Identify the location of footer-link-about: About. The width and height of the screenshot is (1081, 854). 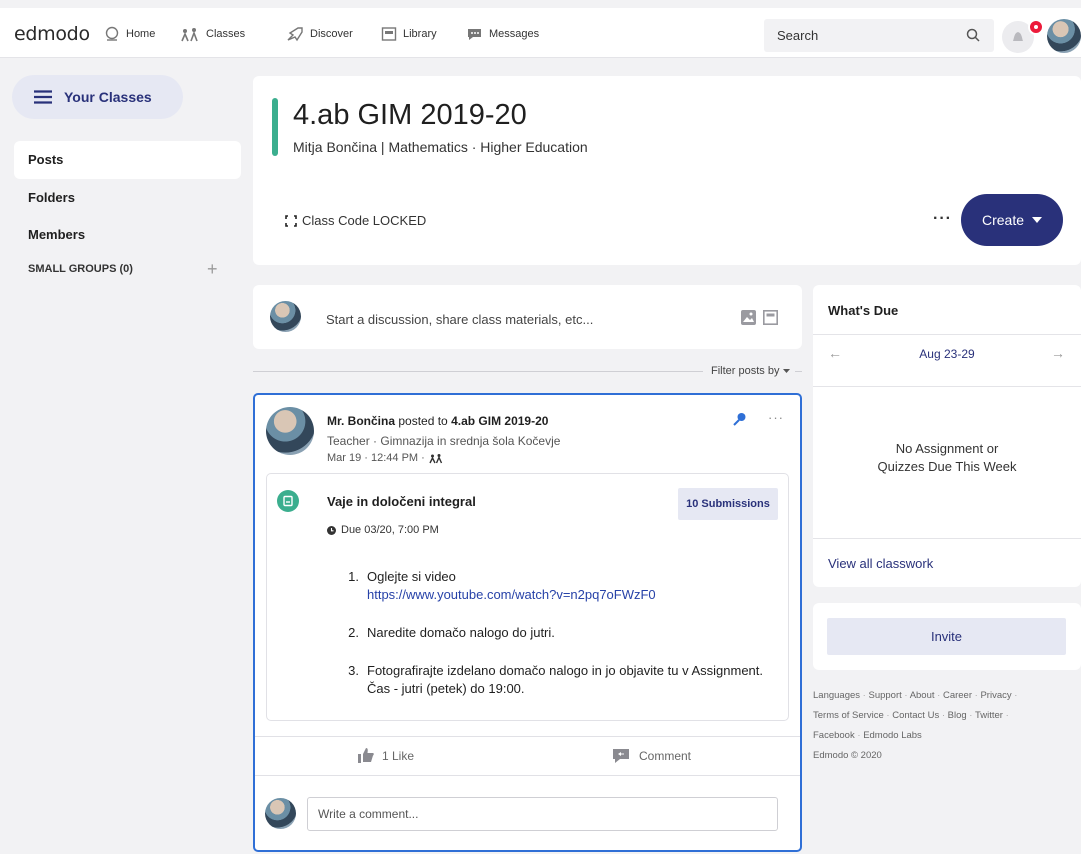
(922, 695).